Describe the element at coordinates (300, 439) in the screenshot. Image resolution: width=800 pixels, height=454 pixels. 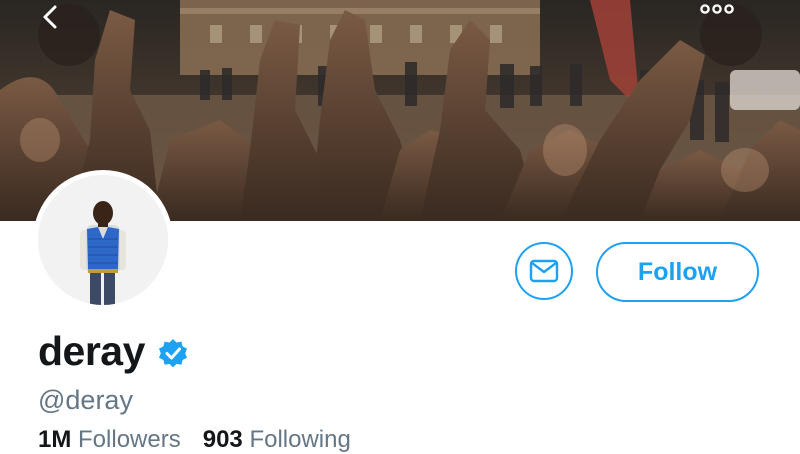
I see `following-label: Following` at that location.